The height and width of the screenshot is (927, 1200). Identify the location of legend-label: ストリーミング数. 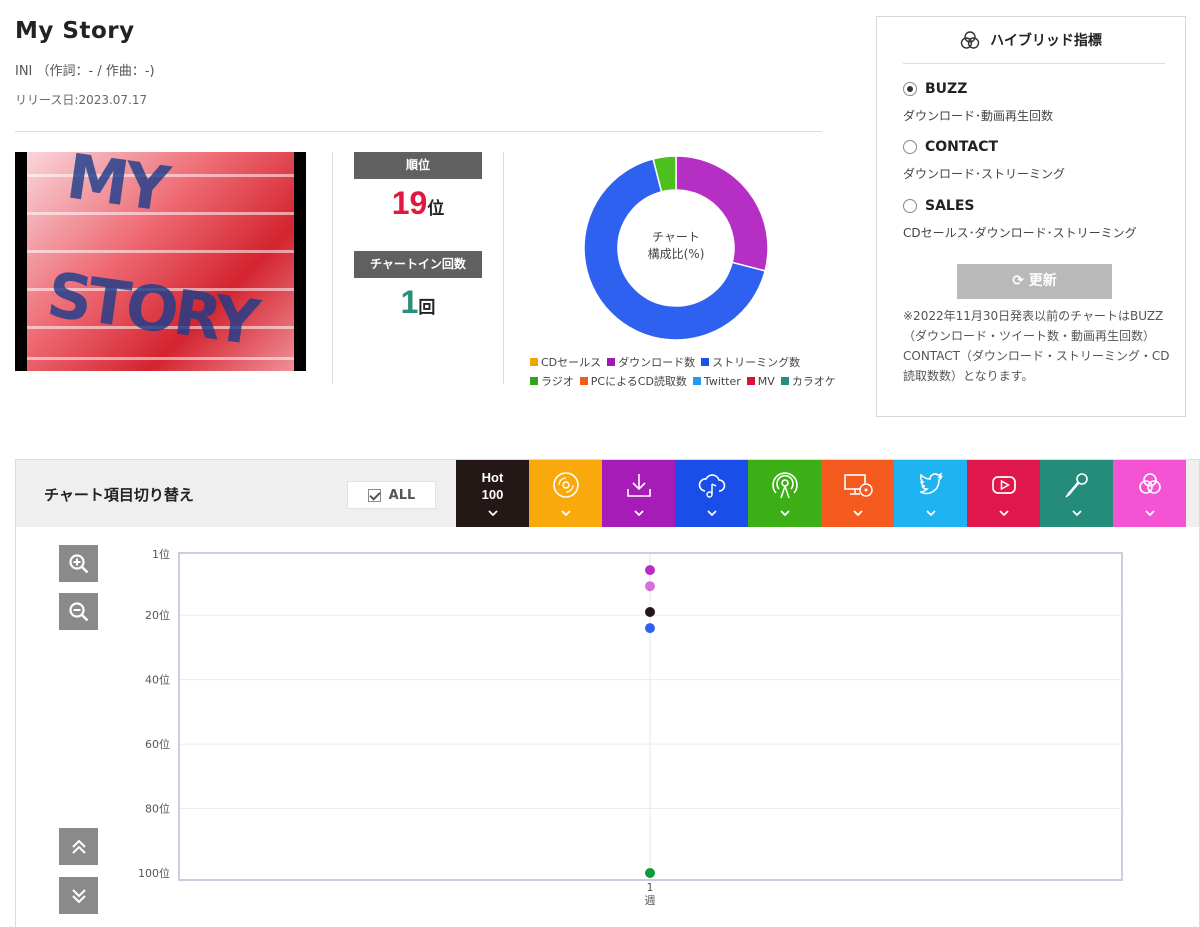
(756, 362).